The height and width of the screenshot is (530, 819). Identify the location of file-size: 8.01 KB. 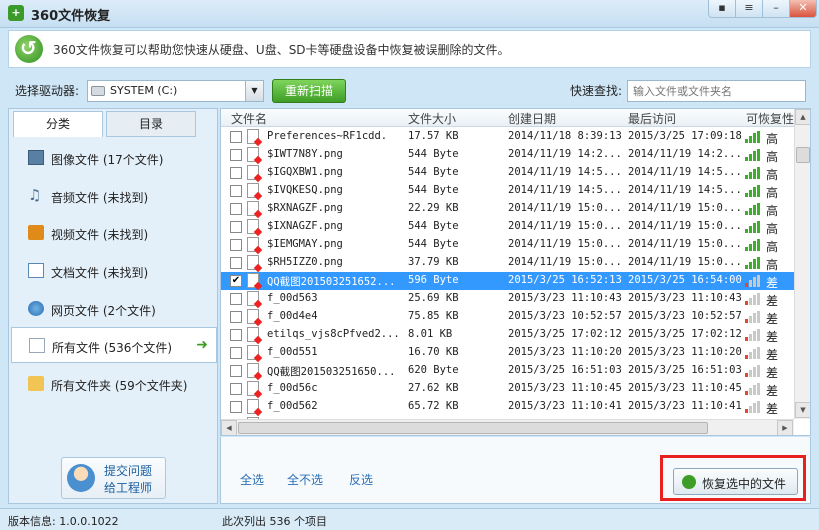
(430, 334).